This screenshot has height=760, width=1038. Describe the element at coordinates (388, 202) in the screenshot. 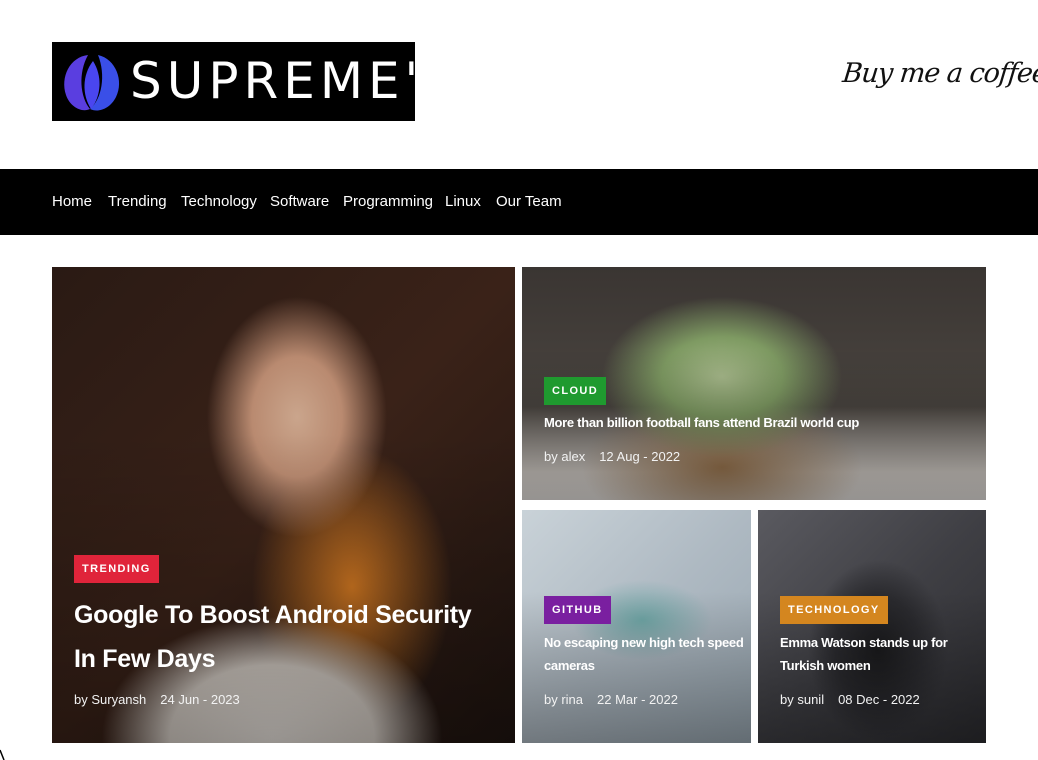

I see `nav-item-programming: Programming` at that location.